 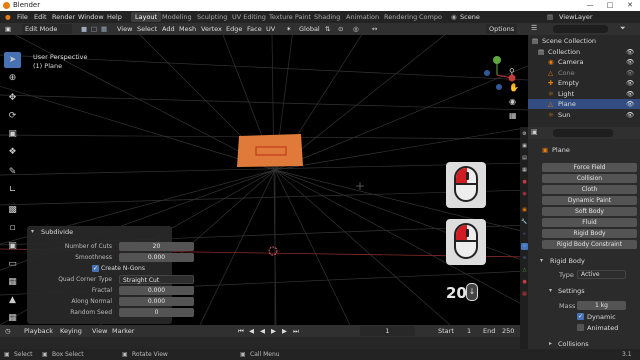 I want to click on timeline-editor-icon: ◷, so click(x=8, y=331).